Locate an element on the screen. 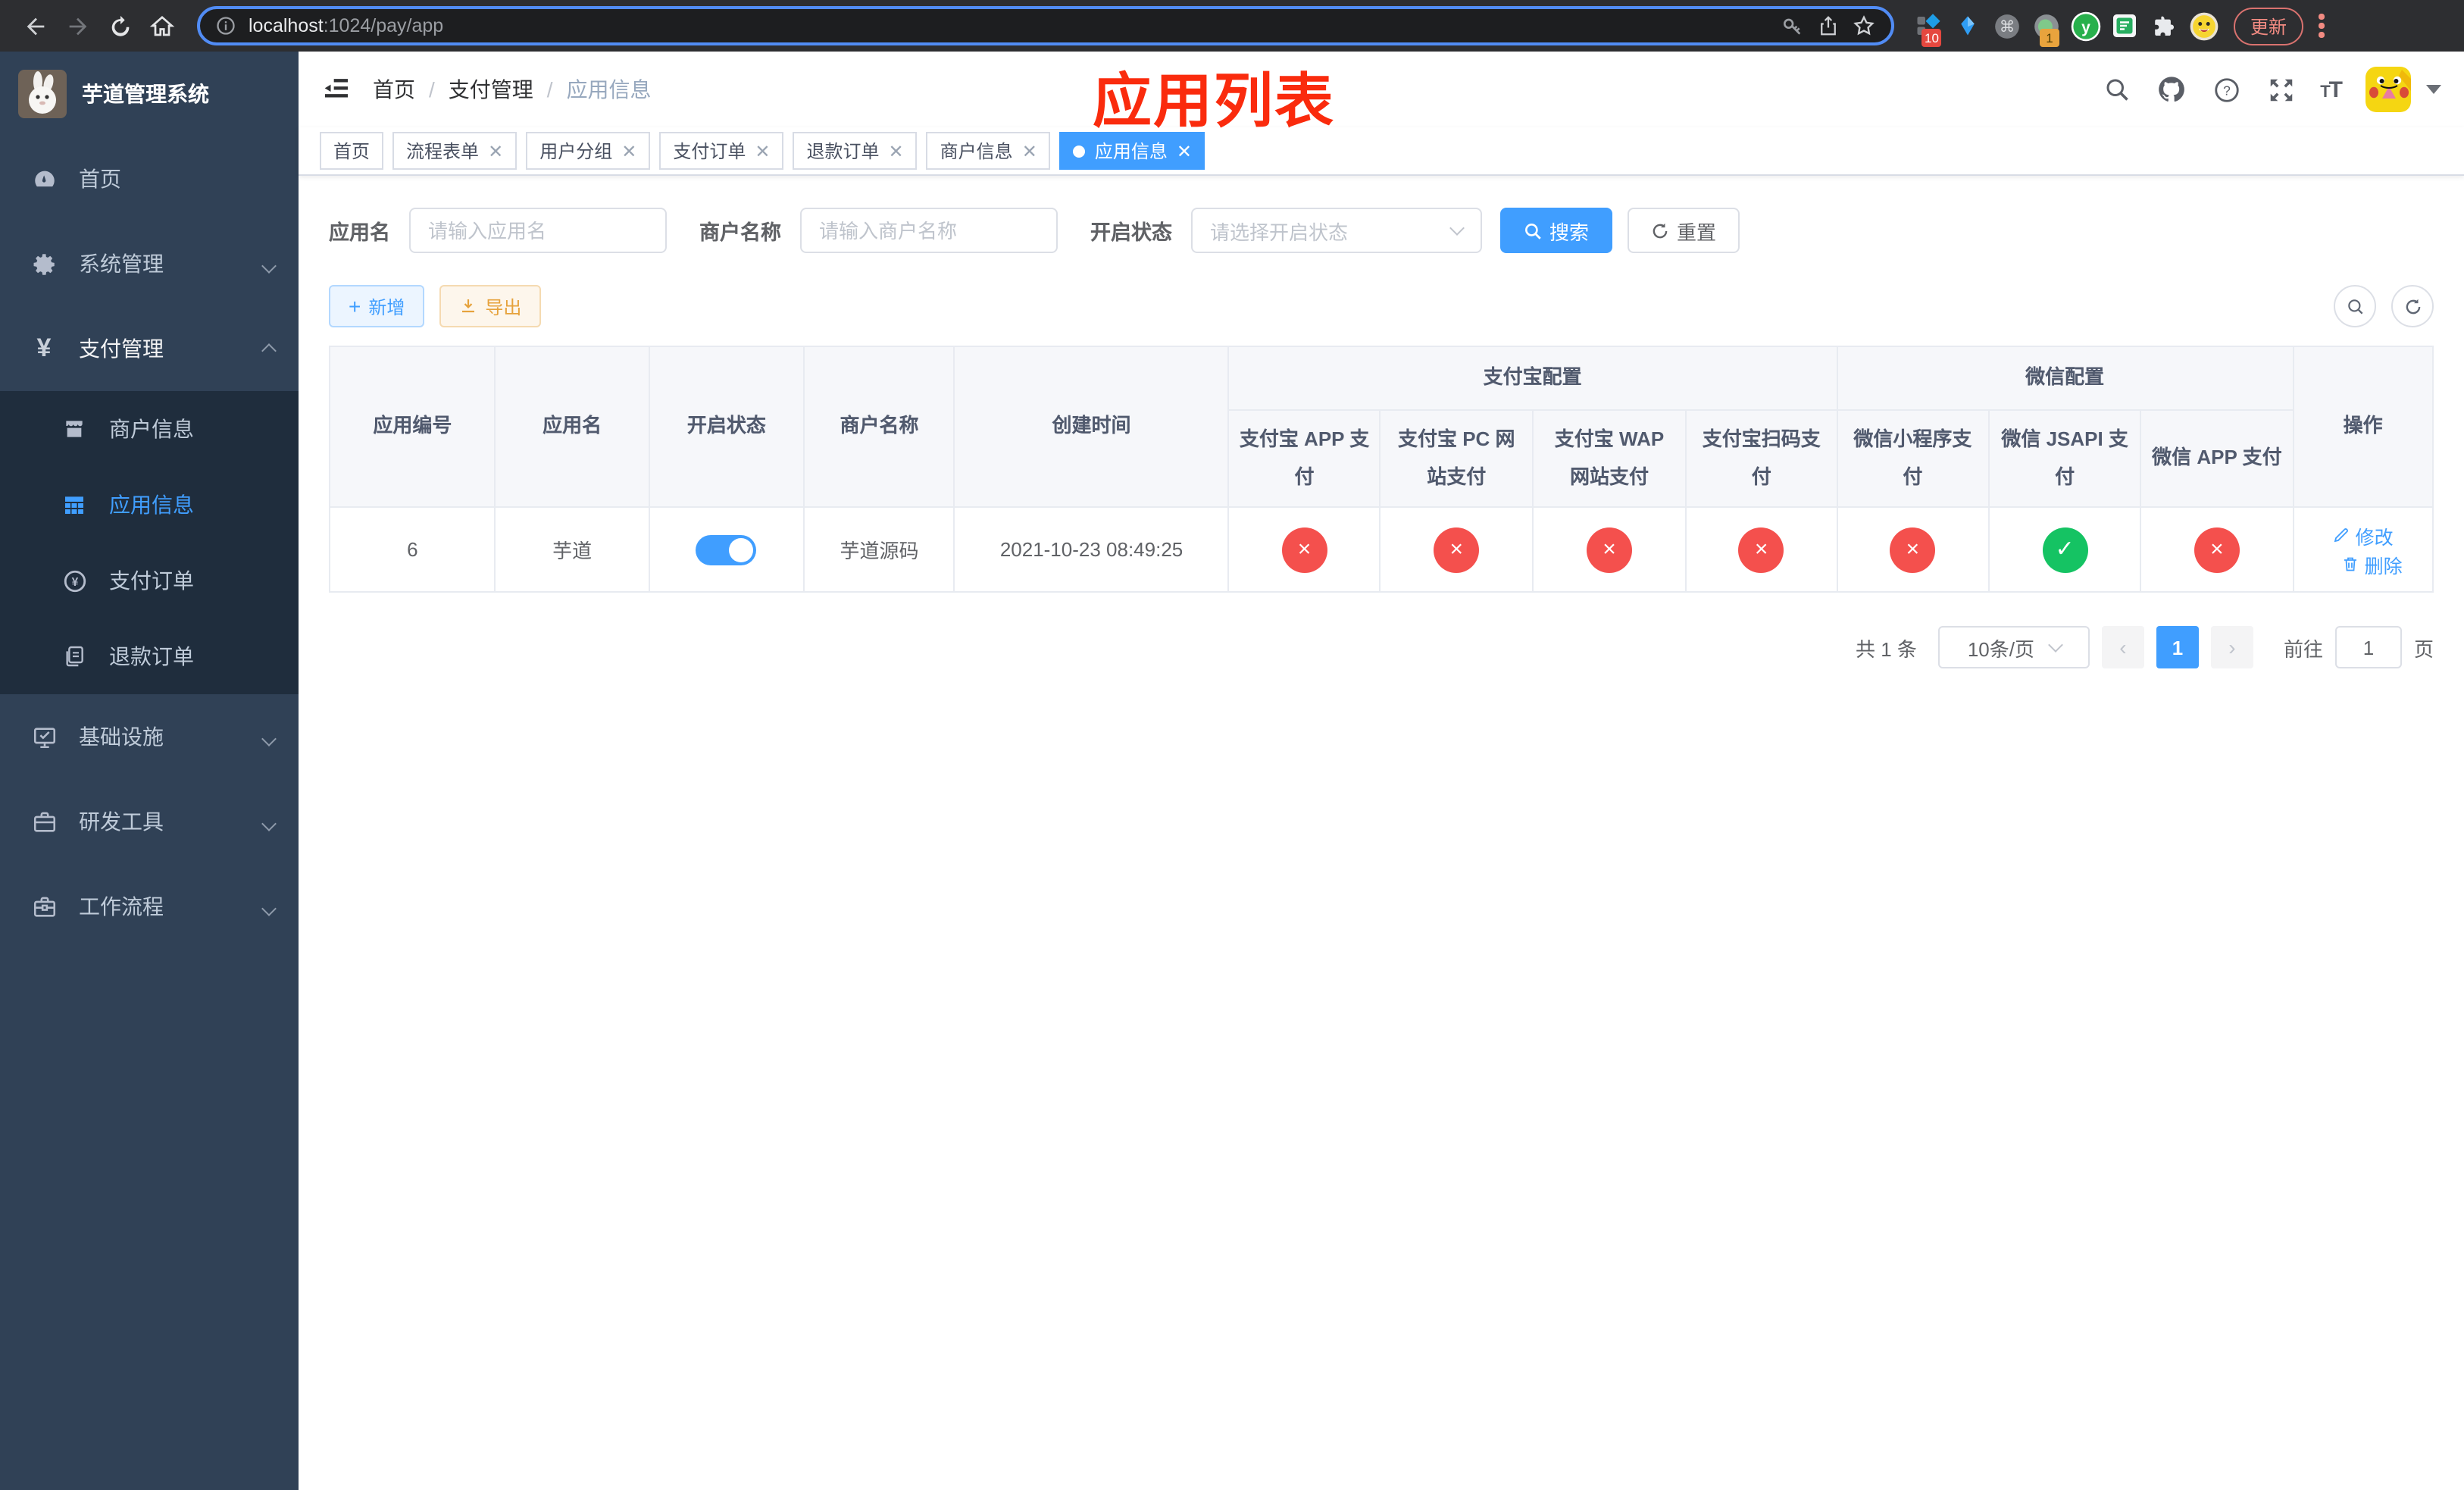 The height and width of the screenshot is (1490, 2464). merchant-name-input is located at coordinates (928, 230).